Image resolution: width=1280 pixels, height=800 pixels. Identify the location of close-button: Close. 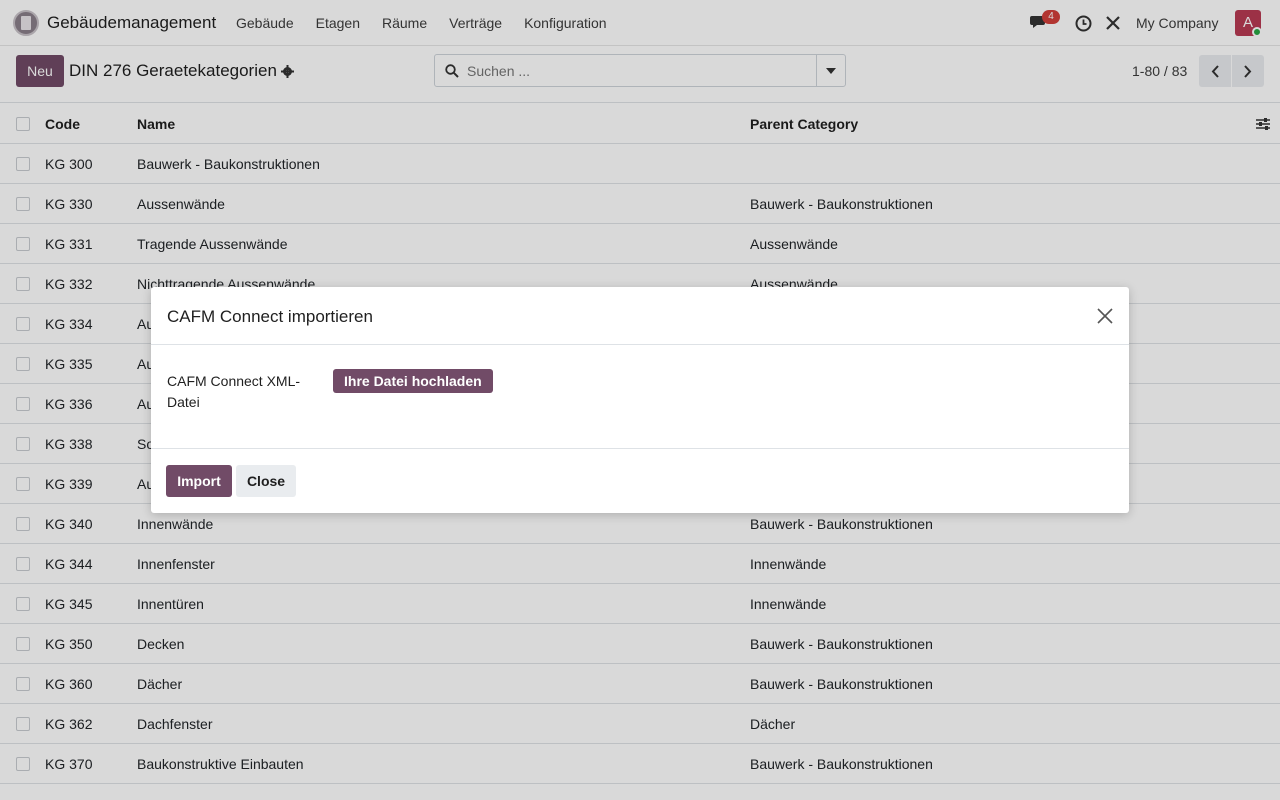
(266, 481).